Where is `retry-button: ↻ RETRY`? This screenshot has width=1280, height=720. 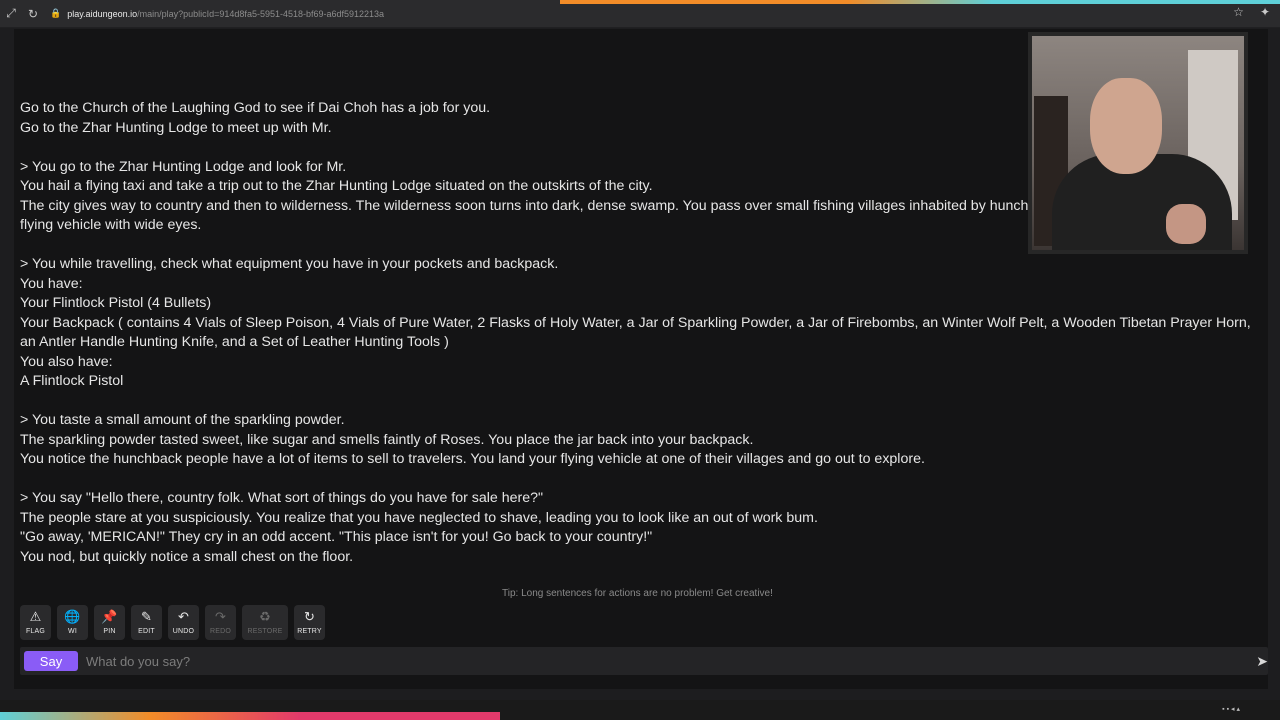
retry-button: ↻ RETRY is located at coordinates (309, 622).